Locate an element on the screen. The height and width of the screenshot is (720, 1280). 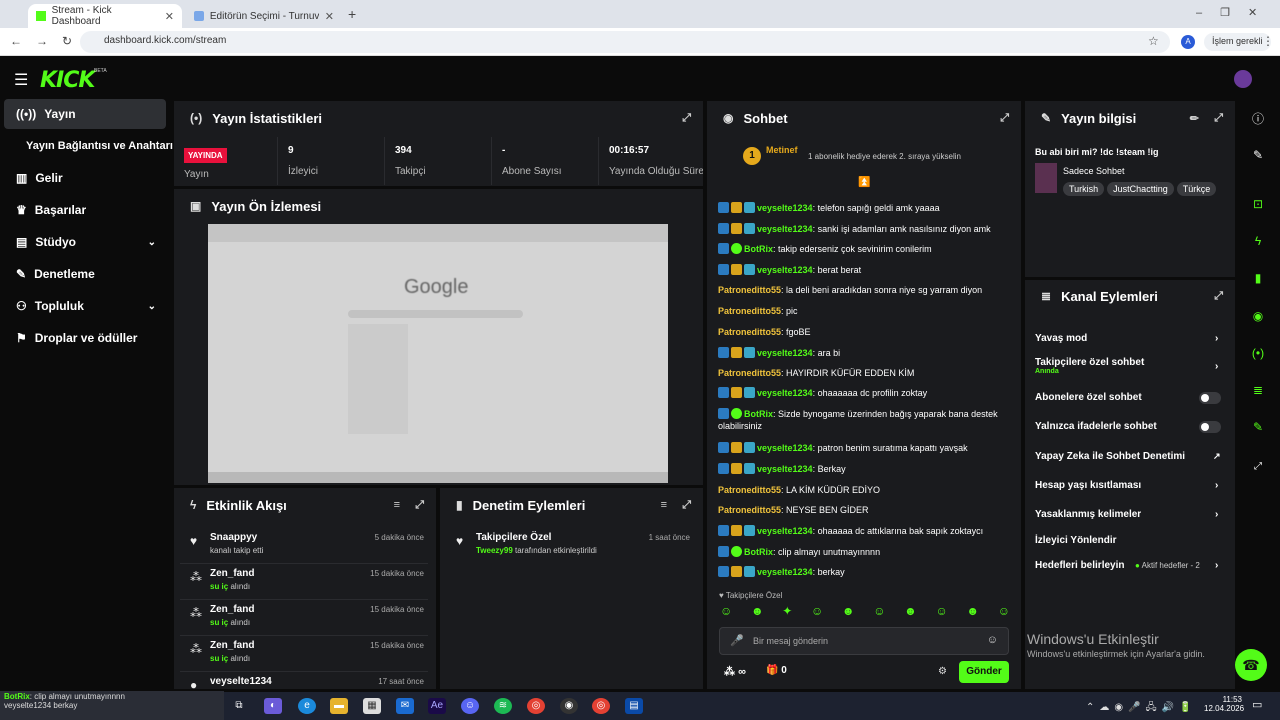
sidebar-item-stream: ((•)) Yayın is located at coordinates (85, 114).